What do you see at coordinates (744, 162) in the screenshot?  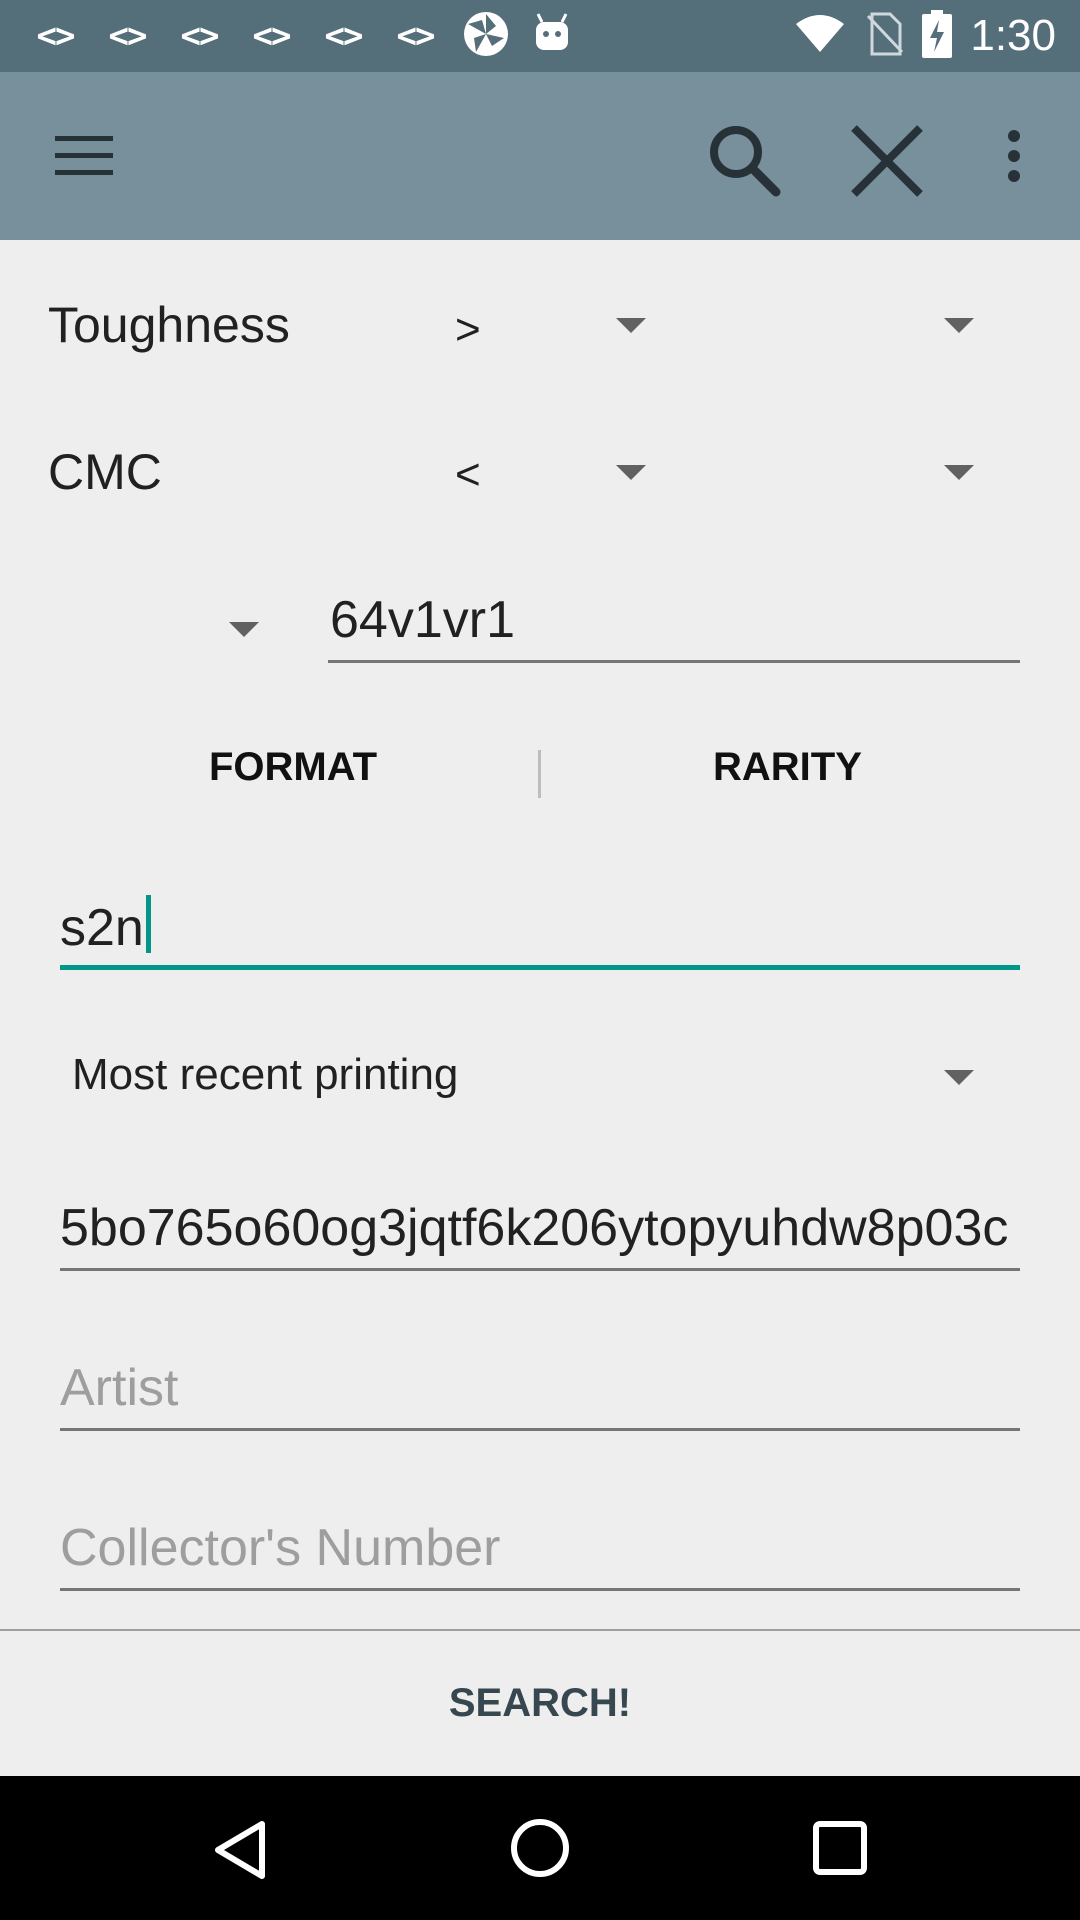 I see `search-icon` at bounding box center [744, 162].